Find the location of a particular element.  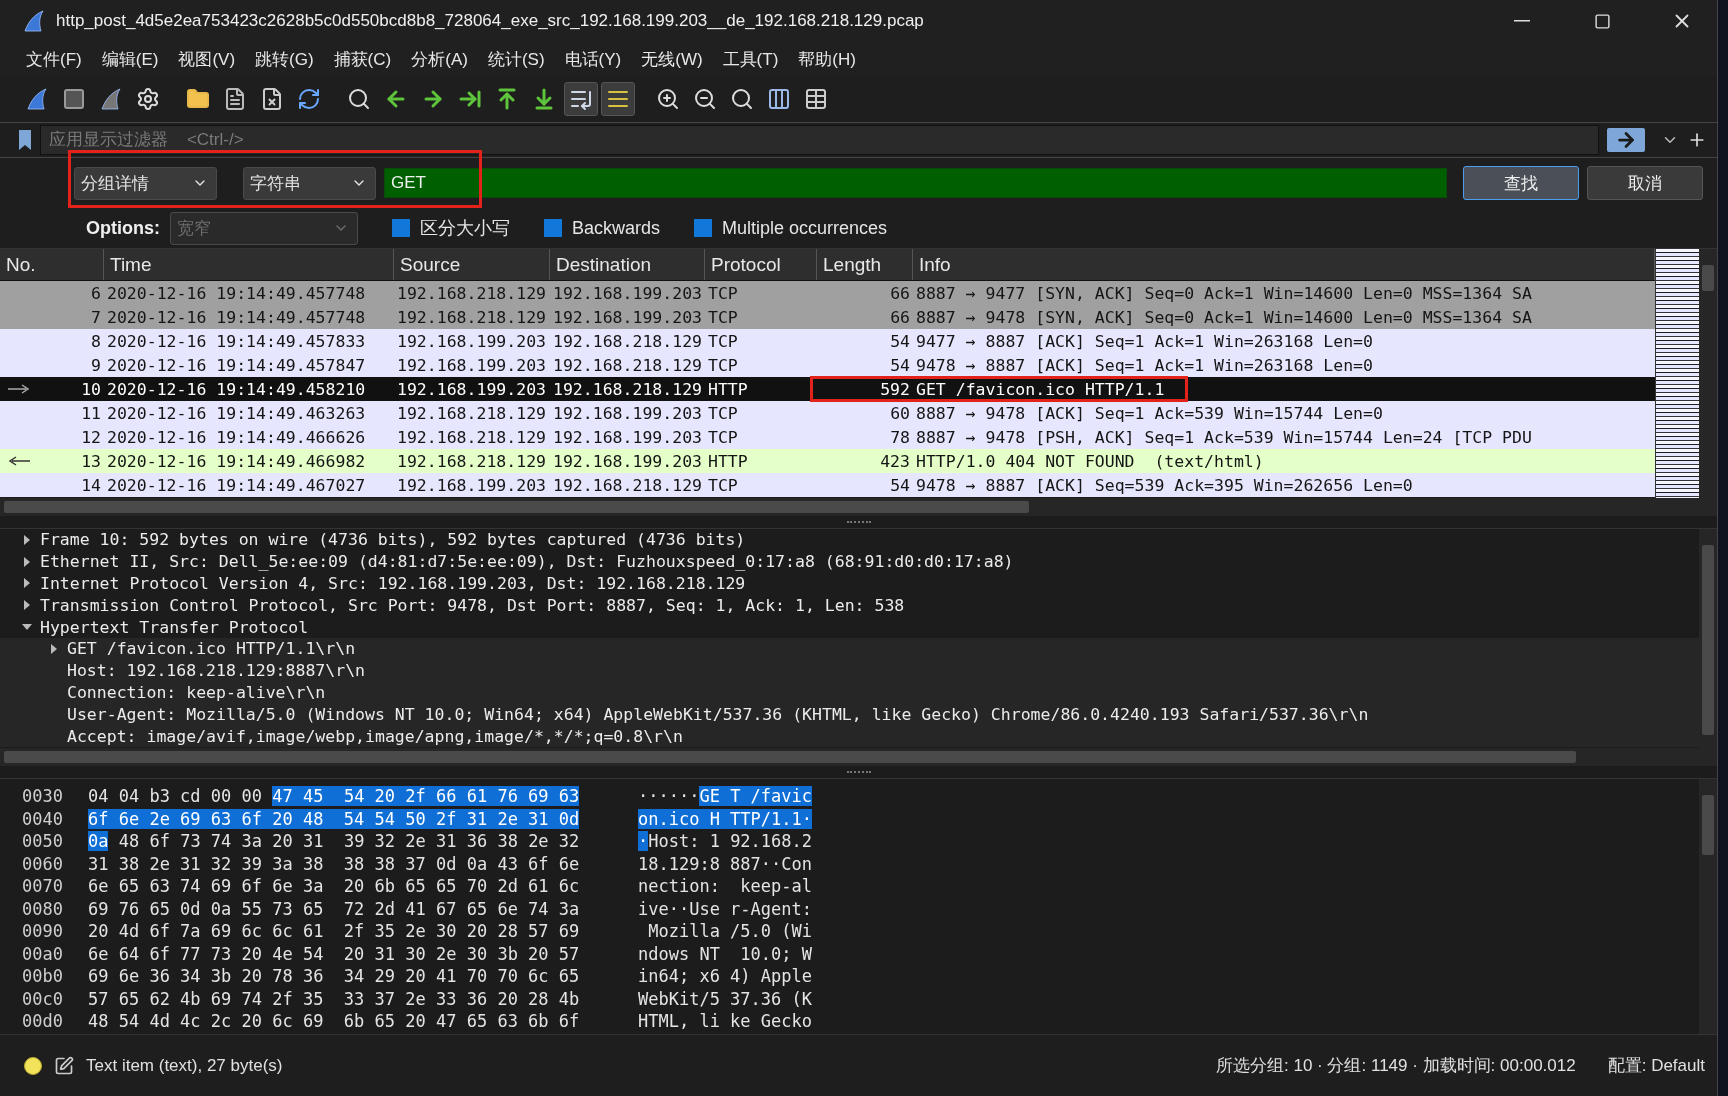

menu-item: 编辑(E) is located at coordinates (130, 59).